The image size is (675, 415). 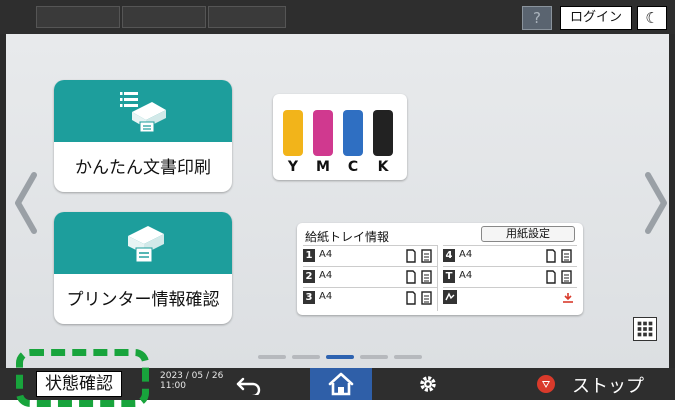 What do you see at coordinates (450, 297) in the screenshot?
I see `bypass-tray-icon` at bounding box center [450, 297].